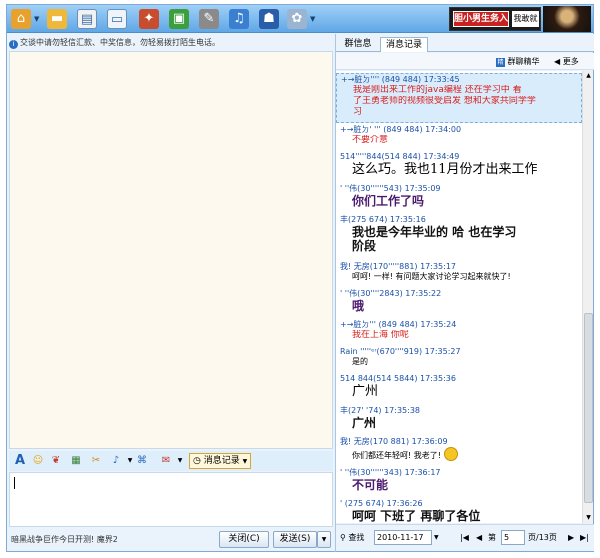  Describe the element at coordinates (87, 19) in the screenshot. I see `document-icon: ▤` at that location.